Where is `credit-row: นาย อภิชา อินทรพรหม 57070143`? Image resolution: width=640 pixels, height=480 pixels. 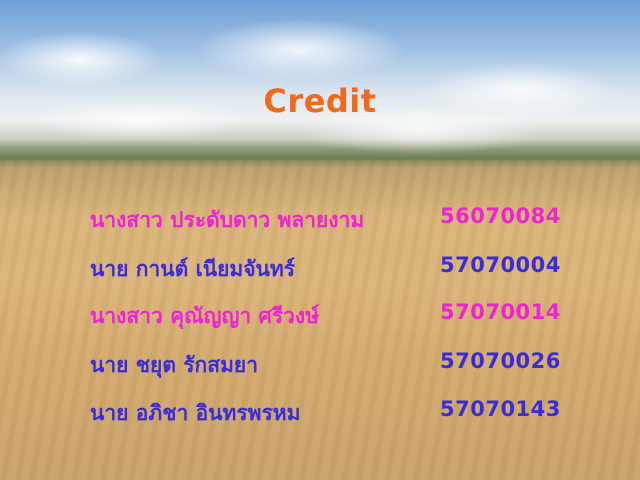
credit-row: นาย อภิชา อินทรพรหม 57070143 is located at coordinates (320, 410).